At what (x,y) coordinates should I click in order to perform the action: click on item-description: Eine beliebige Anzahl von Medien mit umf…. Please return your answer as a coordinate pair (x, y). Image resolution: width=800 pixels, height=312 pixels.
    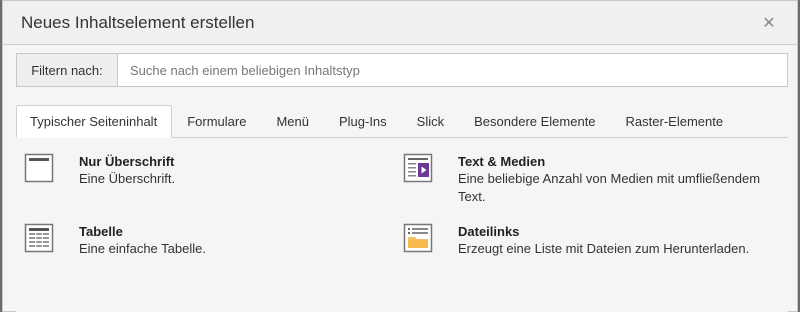
    Looking at the image, I should click on (609, 187).